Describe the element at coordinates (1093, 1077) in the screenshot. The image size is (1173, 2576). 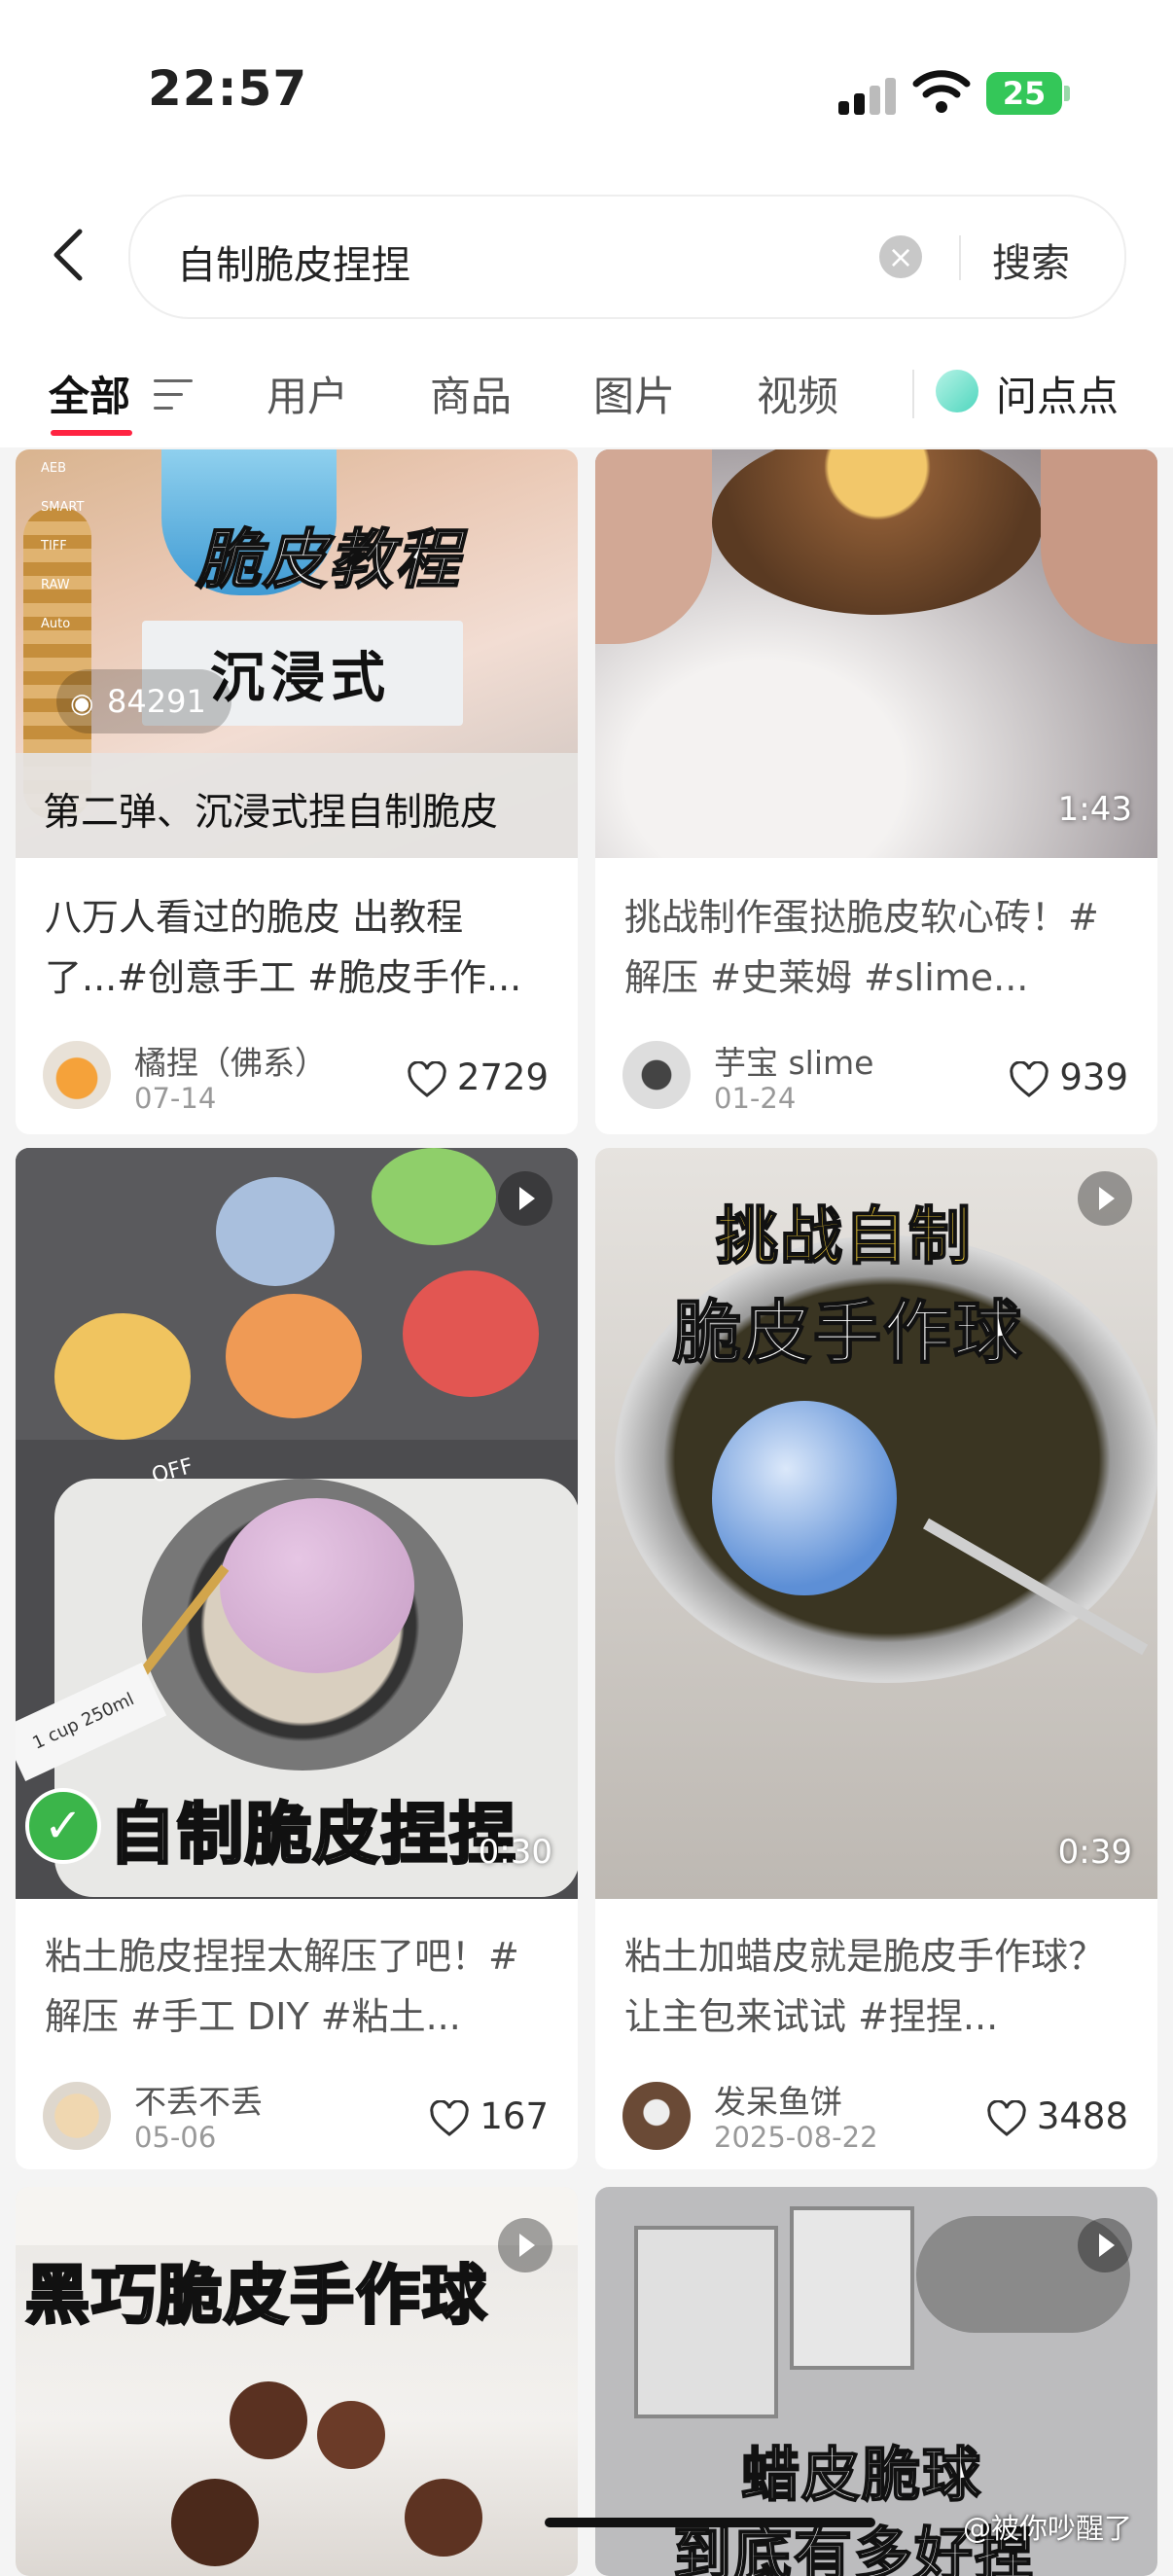
I see `like-count: 939` at that location.